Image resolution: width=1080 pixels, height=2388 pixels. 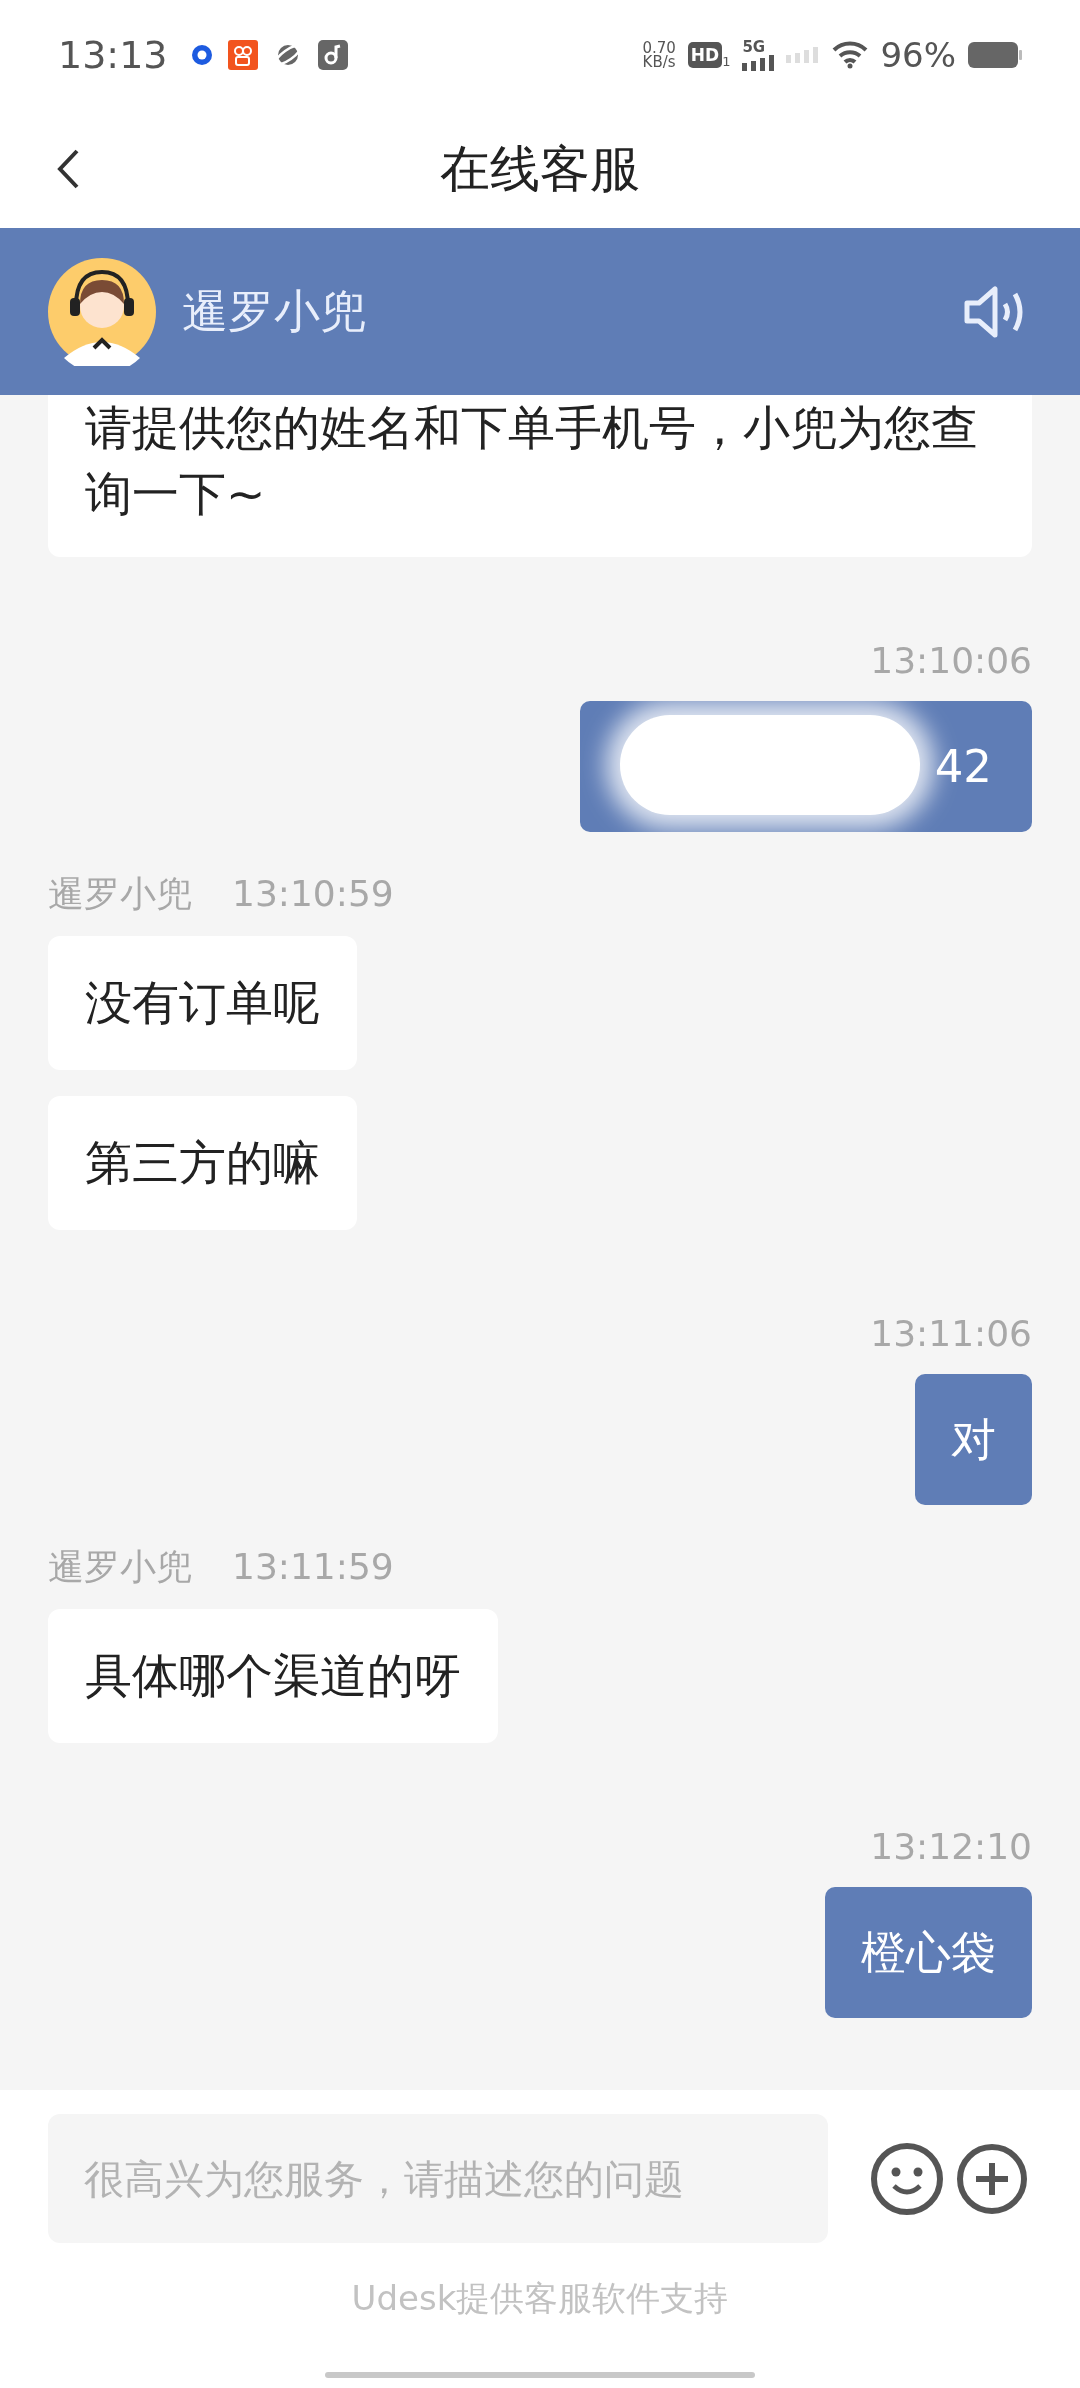 What do you see at coordinates (951, 1334) in the screenshot?
I see `timestamp: 13:11:06` at bounding box center [951, 1334].